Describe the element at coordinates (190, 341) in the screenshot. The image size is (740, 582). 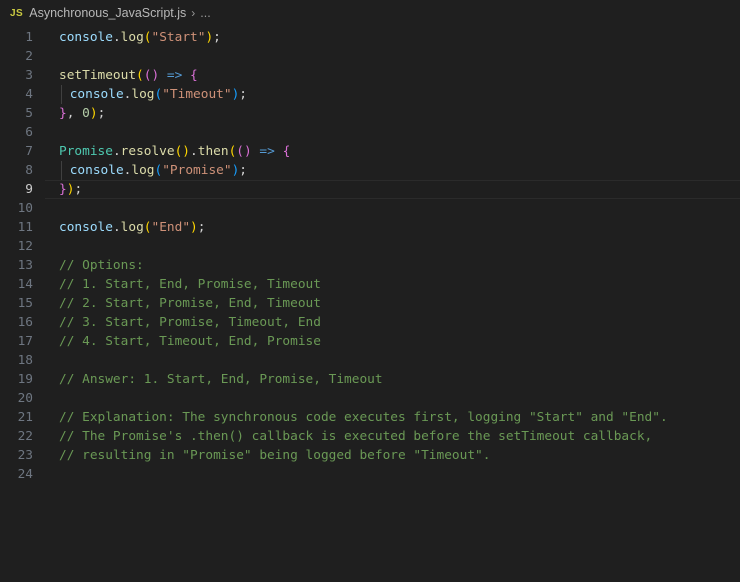
I see `line-code: // 4. Start, Timeout, End, Promise` at that location.